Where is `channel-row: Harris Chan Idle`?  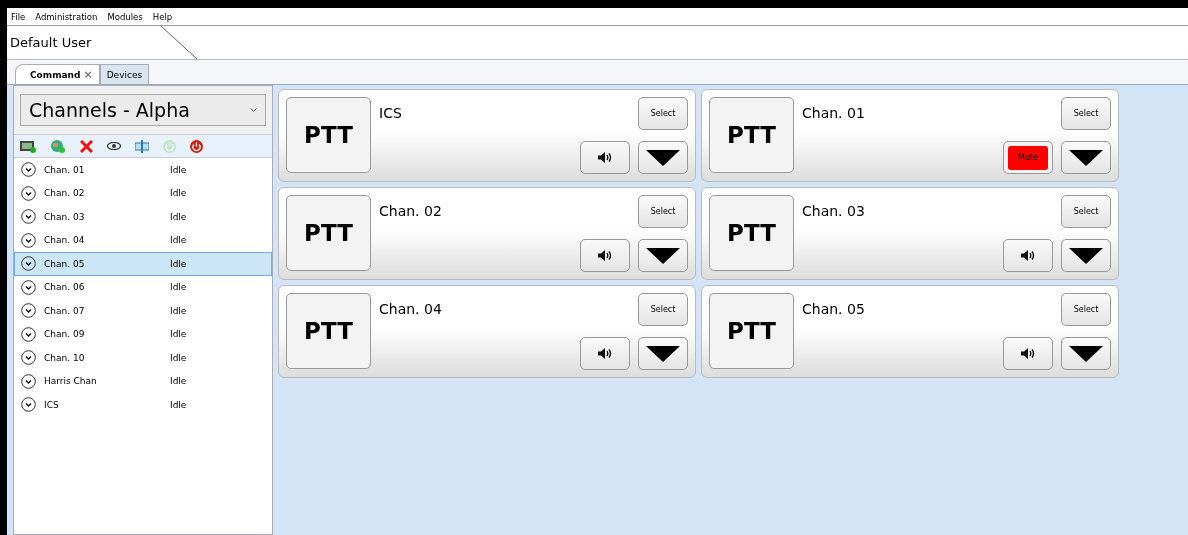
channel-row: Harris Chan Idle is located at coordinates (143, 381).